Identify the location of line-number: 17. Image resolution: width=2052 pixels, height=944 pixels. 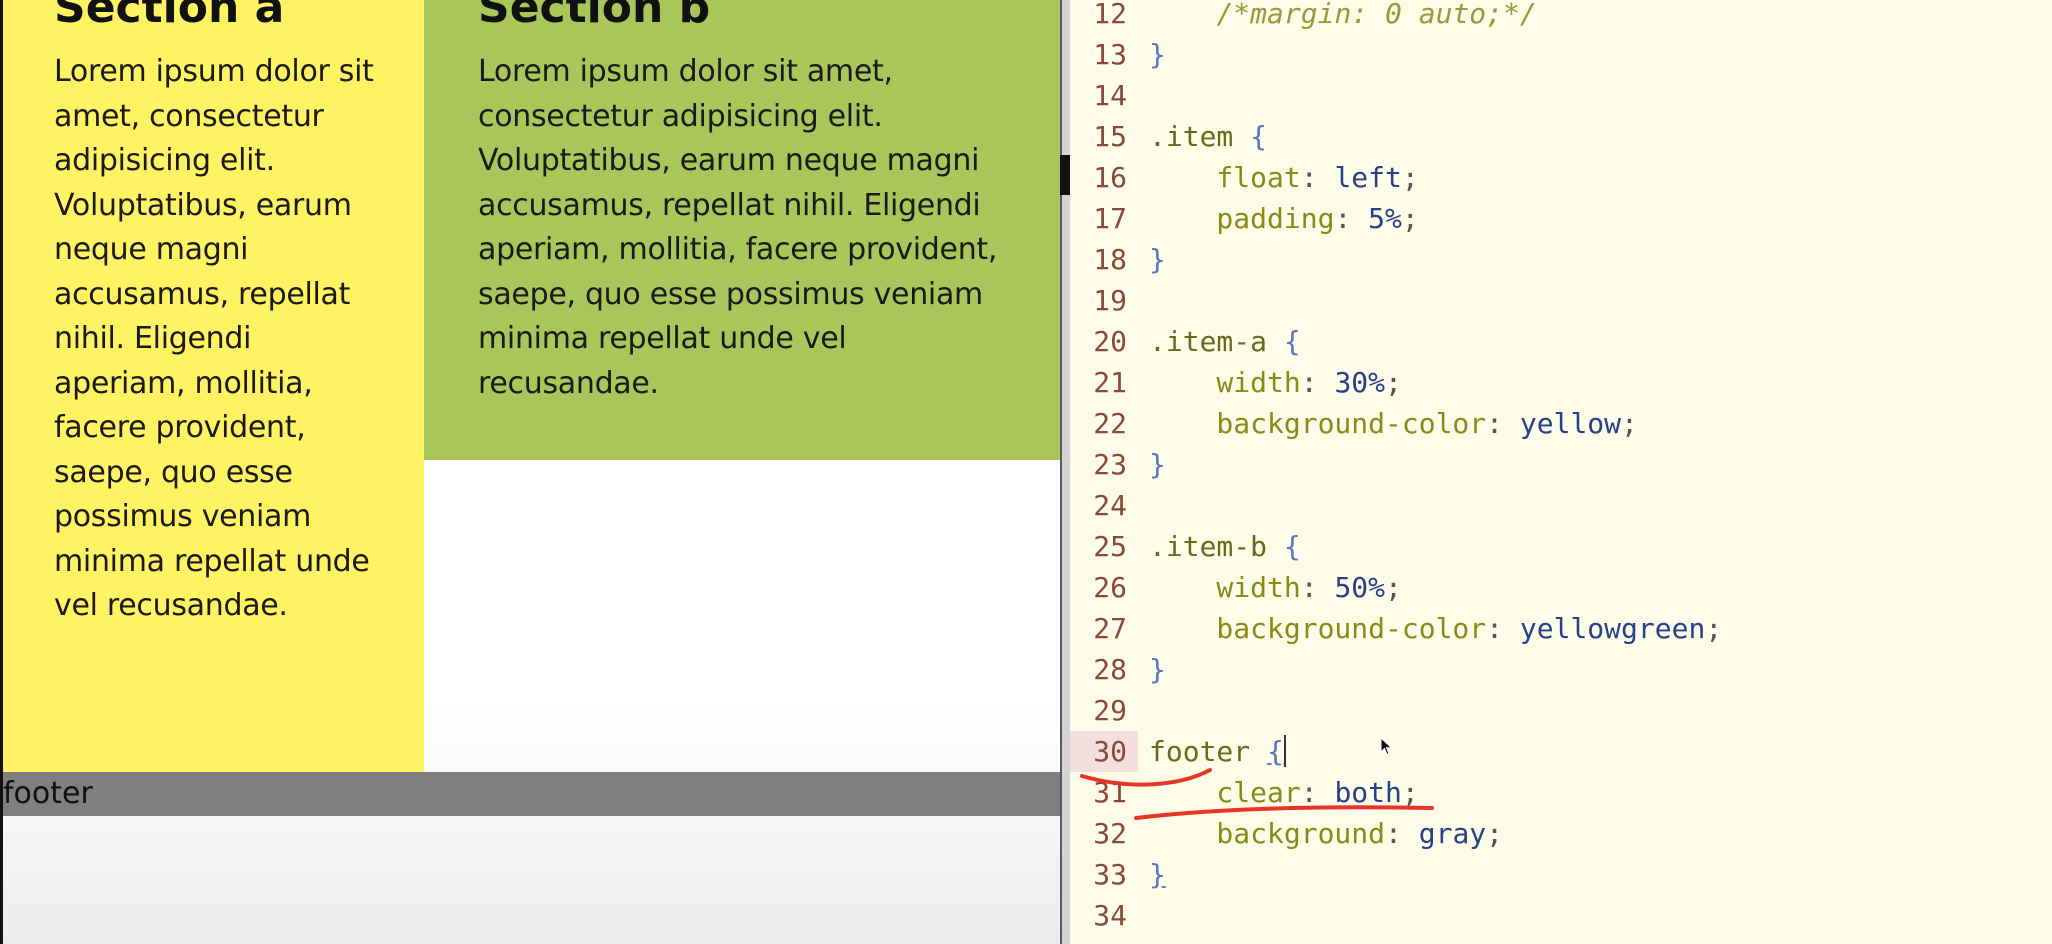
(1110, 218).